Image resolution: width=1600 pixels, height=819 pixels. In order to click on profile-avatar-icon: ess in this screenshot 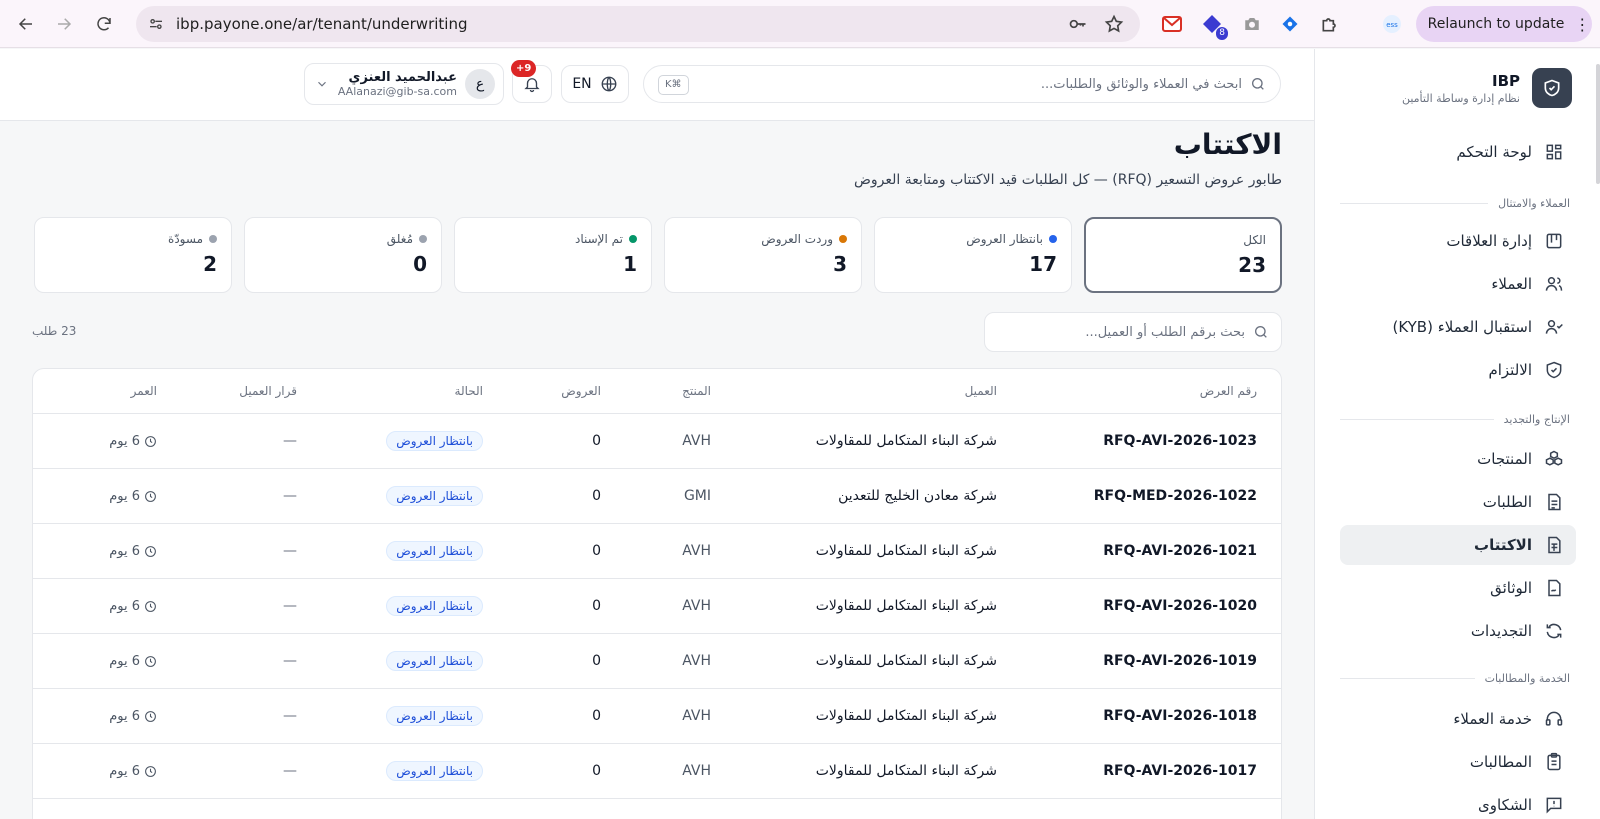, I will do `click(1392, 24)`.